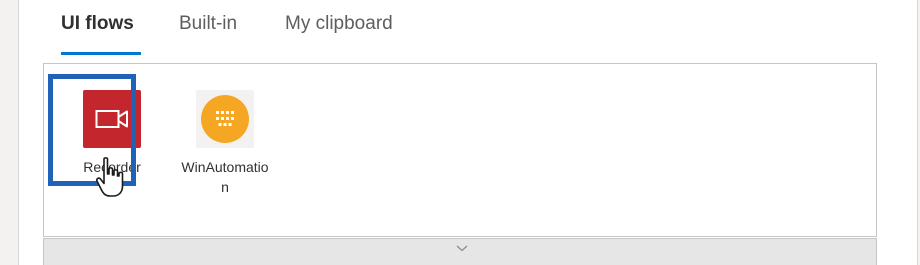 This screenshot has width=920, height=265. What do you see at coordinates (97, 24) in the screenshot?
I see `tab-ui-flows: UI flows` at bounding box center [97, 24].